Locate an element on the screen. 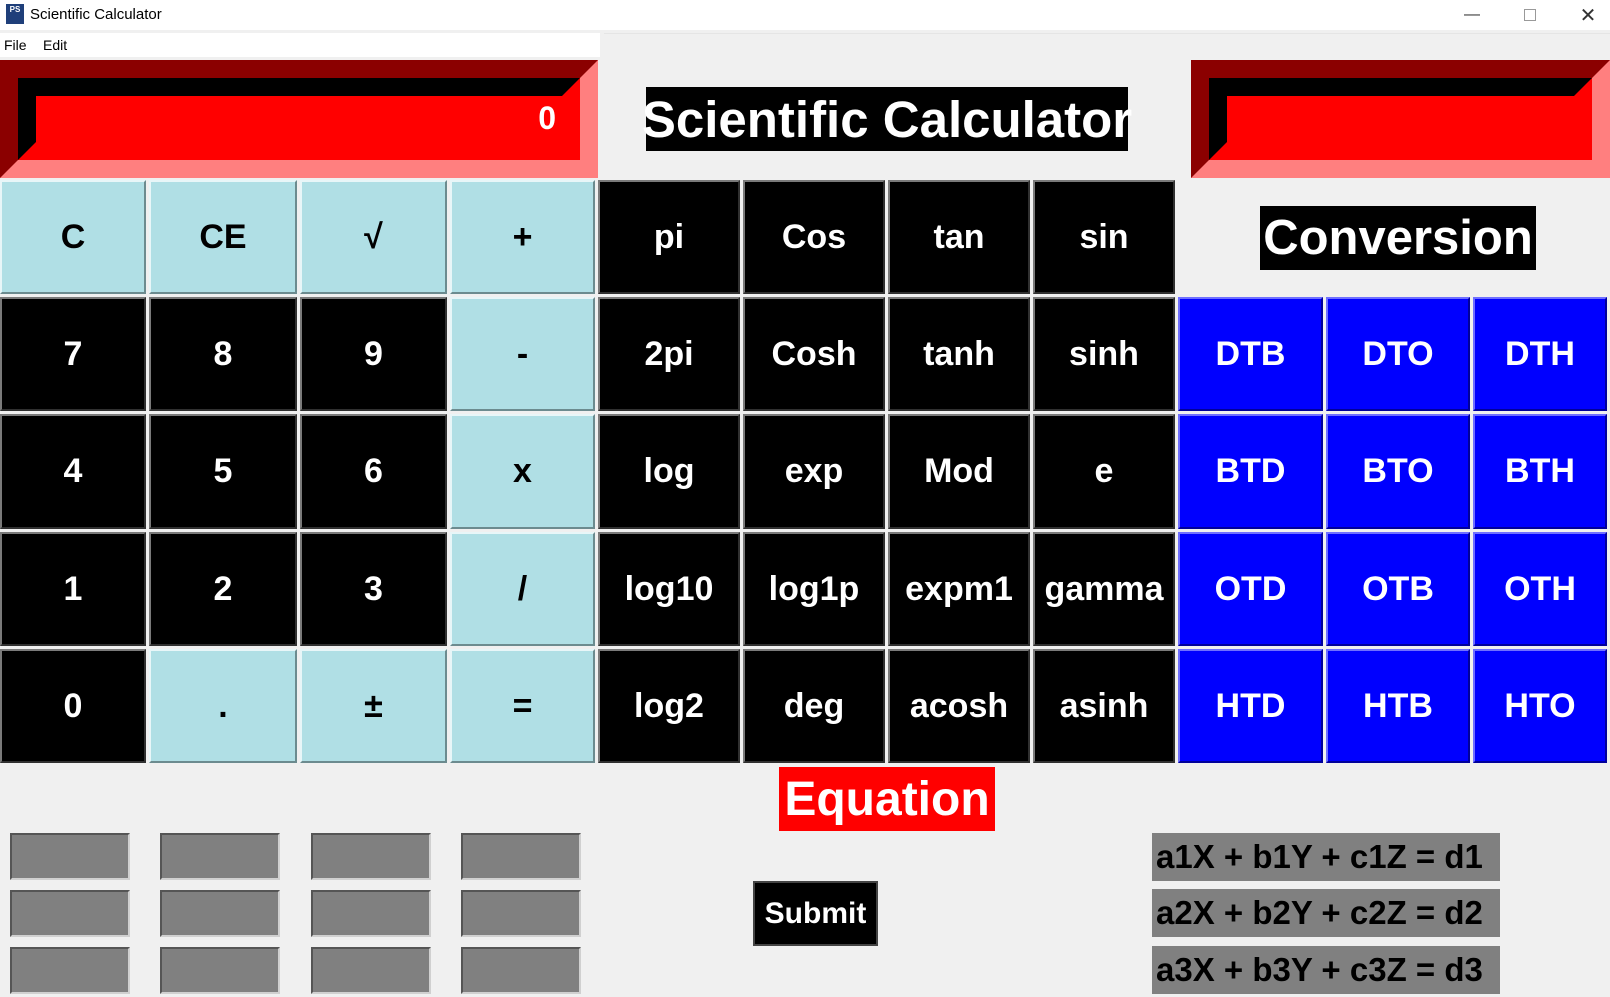 The width and height of the screenshot is (1610, 997). key-4-6-button: acosh is located at coordinates (959, 706).